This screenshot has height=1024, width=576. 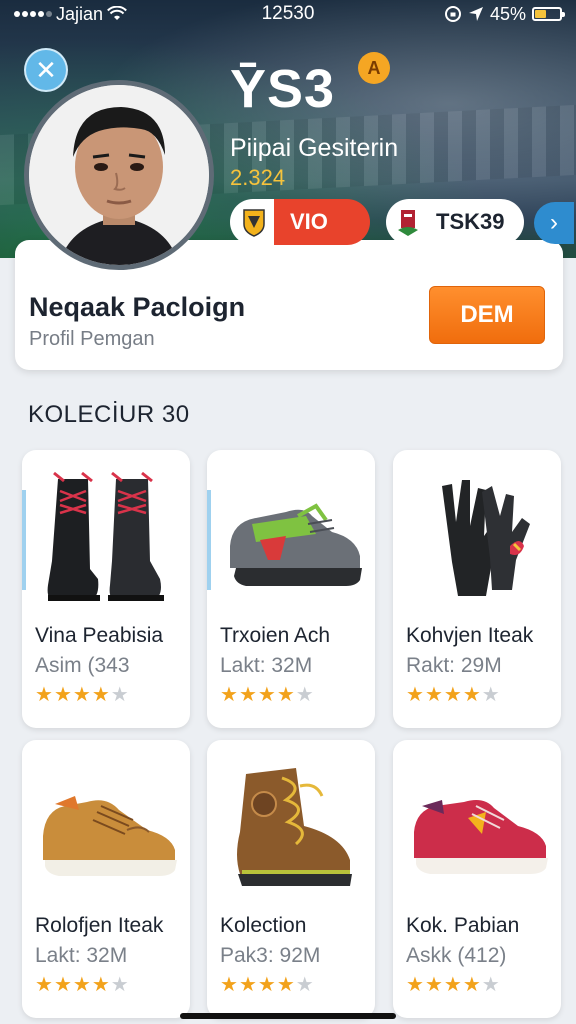 I want to click on collection-card: Rolofjen Iteak Lakt: 32M ★★★★★, so click(x=106, y=879).